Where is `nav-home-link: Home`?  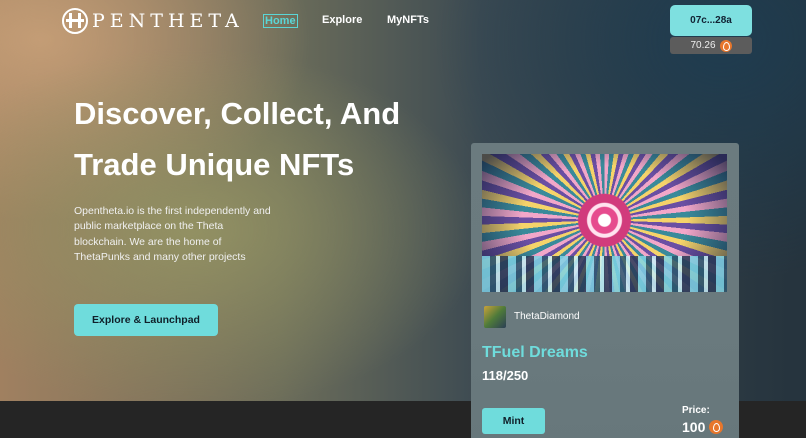 nav-home-link: Home is located at coordinates (280, 21).